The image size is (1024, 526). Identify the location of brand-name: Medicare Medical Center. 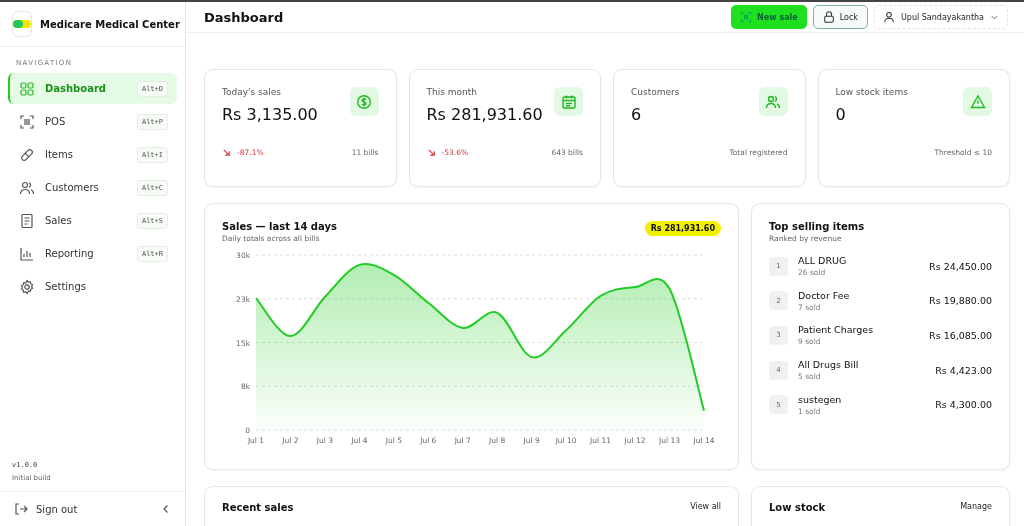
(110, 24).